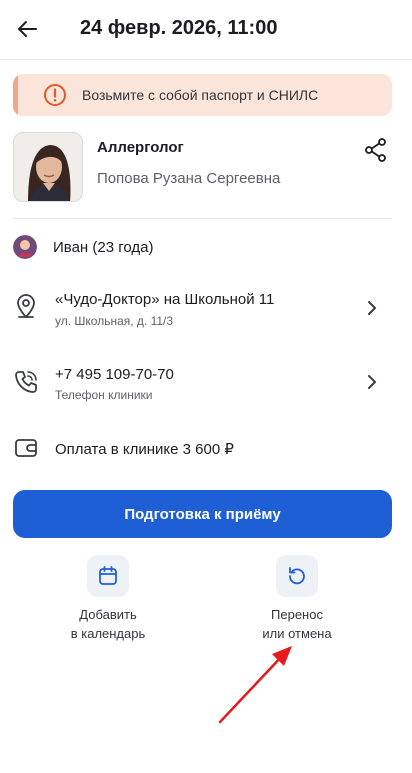 The height and width of the screenshot is (773, 412). I want to click on add-to-calendar-label-line2: в календарь, so click(108, 633).